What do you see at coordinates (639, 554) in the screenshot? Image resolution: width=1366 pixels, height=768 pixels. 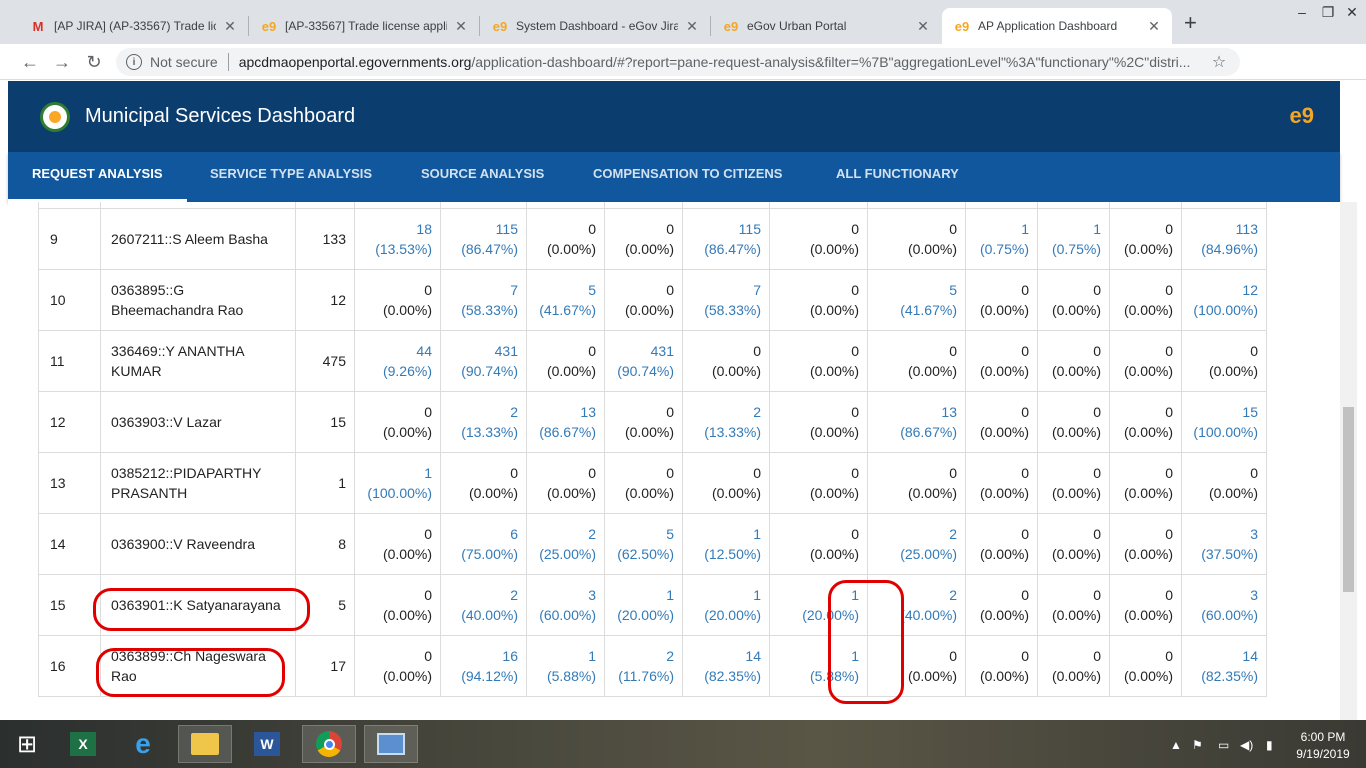 I see `count-percent: (62.50%)` at bounding box center [639, 554].